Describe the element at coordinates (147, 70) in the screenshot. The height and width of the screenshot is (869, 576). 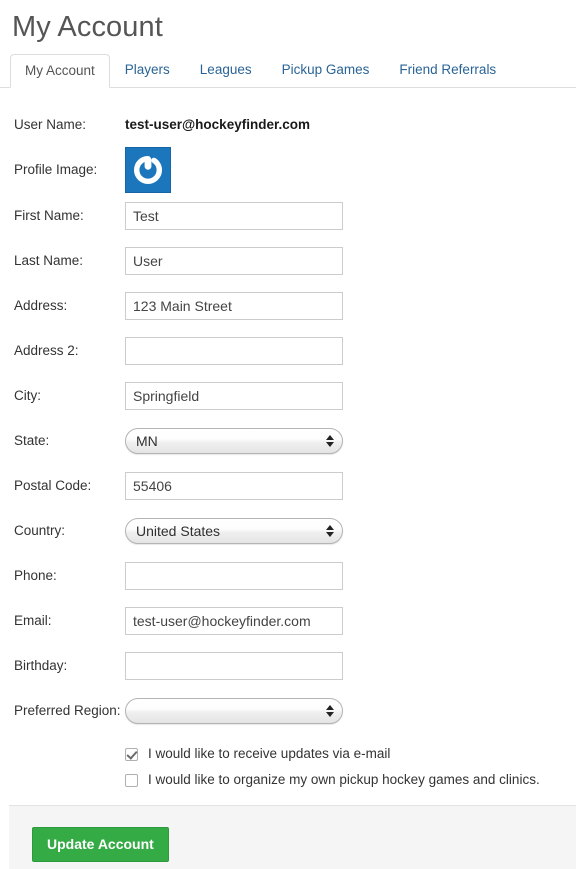
I see `tab-players: Players` at that location.